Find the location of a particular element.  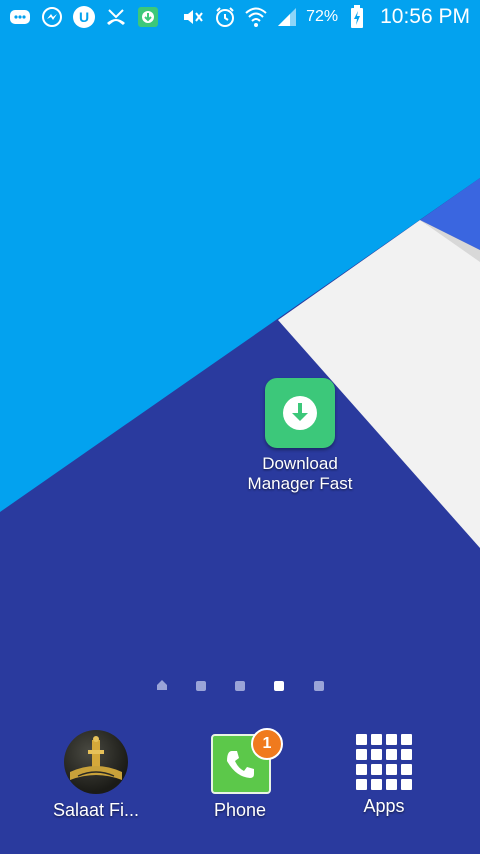

salaat-app-icon is located at coordinates (96, 762).